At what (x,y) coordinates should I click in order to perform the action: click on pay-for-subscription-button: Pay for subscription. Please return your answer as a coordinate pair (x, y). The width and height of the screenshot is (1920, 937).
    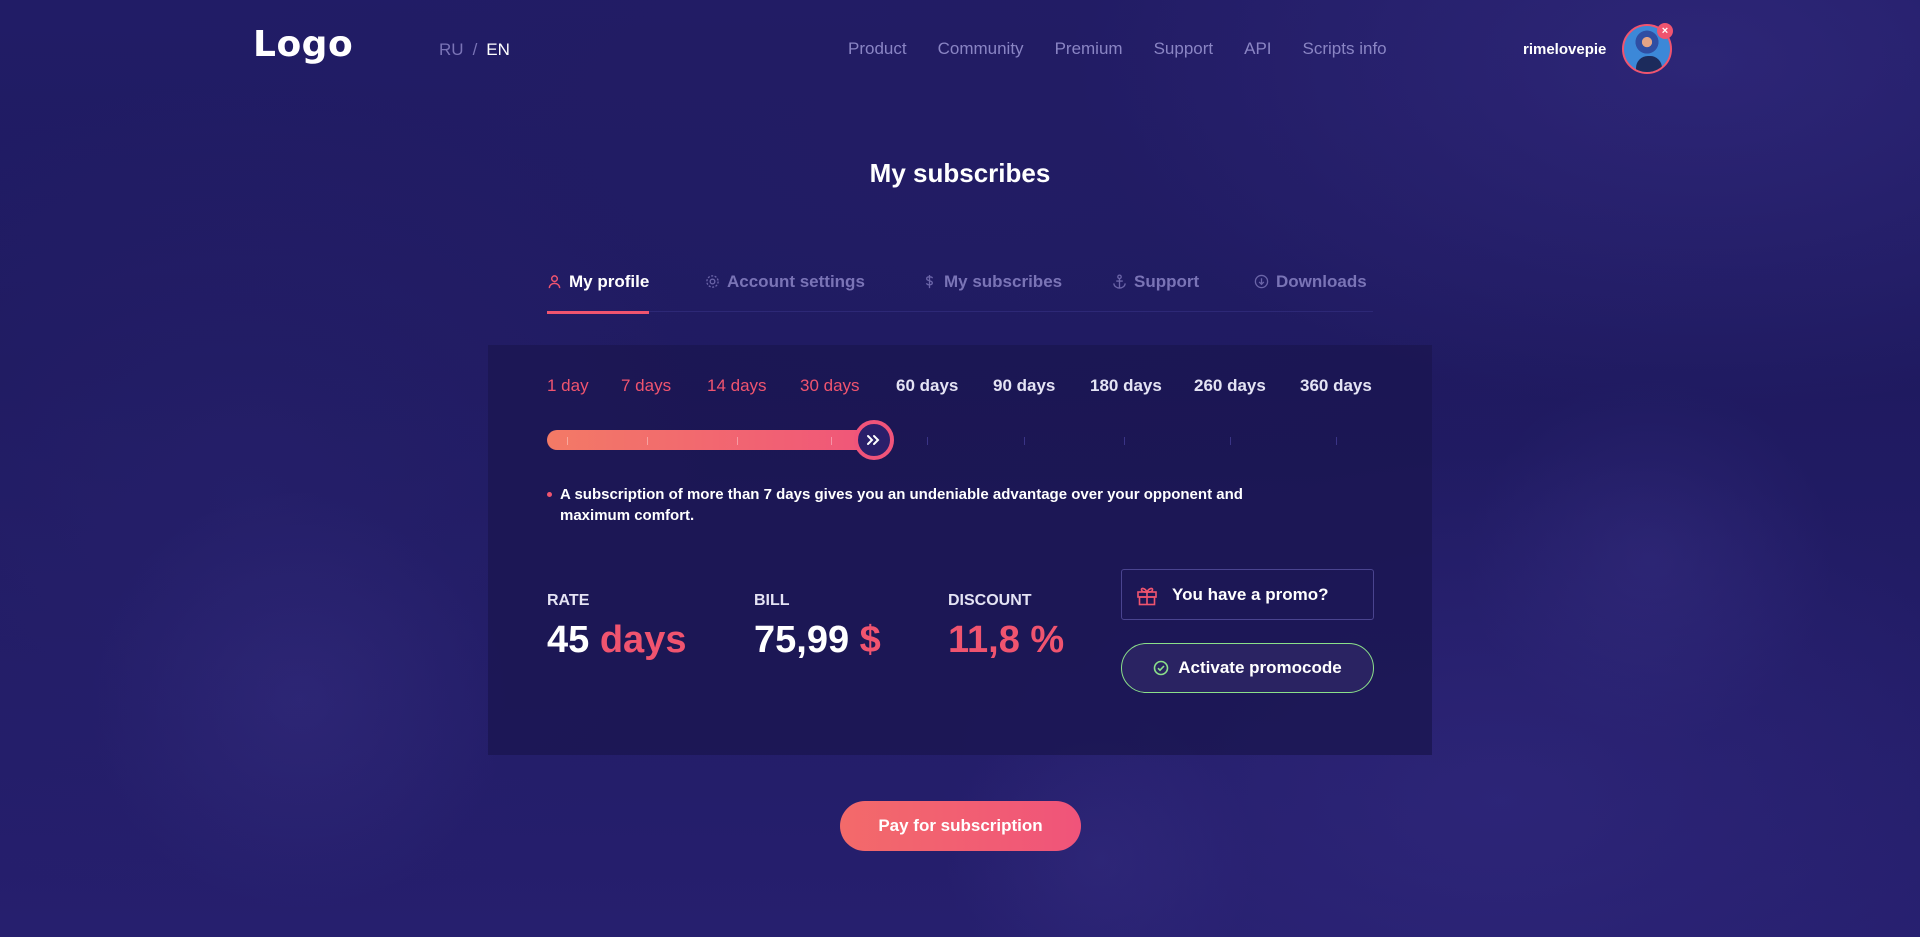
    Looking at the image, I should click on (960, 826).